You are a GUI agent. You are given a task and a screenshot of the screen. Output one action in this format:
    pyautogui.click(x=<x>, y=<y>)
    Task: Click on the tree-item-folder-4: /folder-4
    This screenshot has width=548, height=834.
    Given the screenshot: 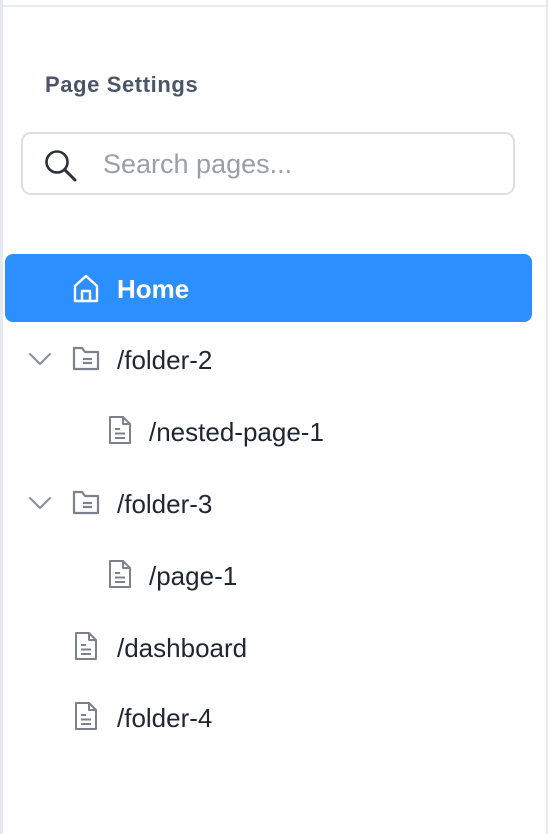 What is the action you would take?
    pyautogui.click(x=275, y=716)
    